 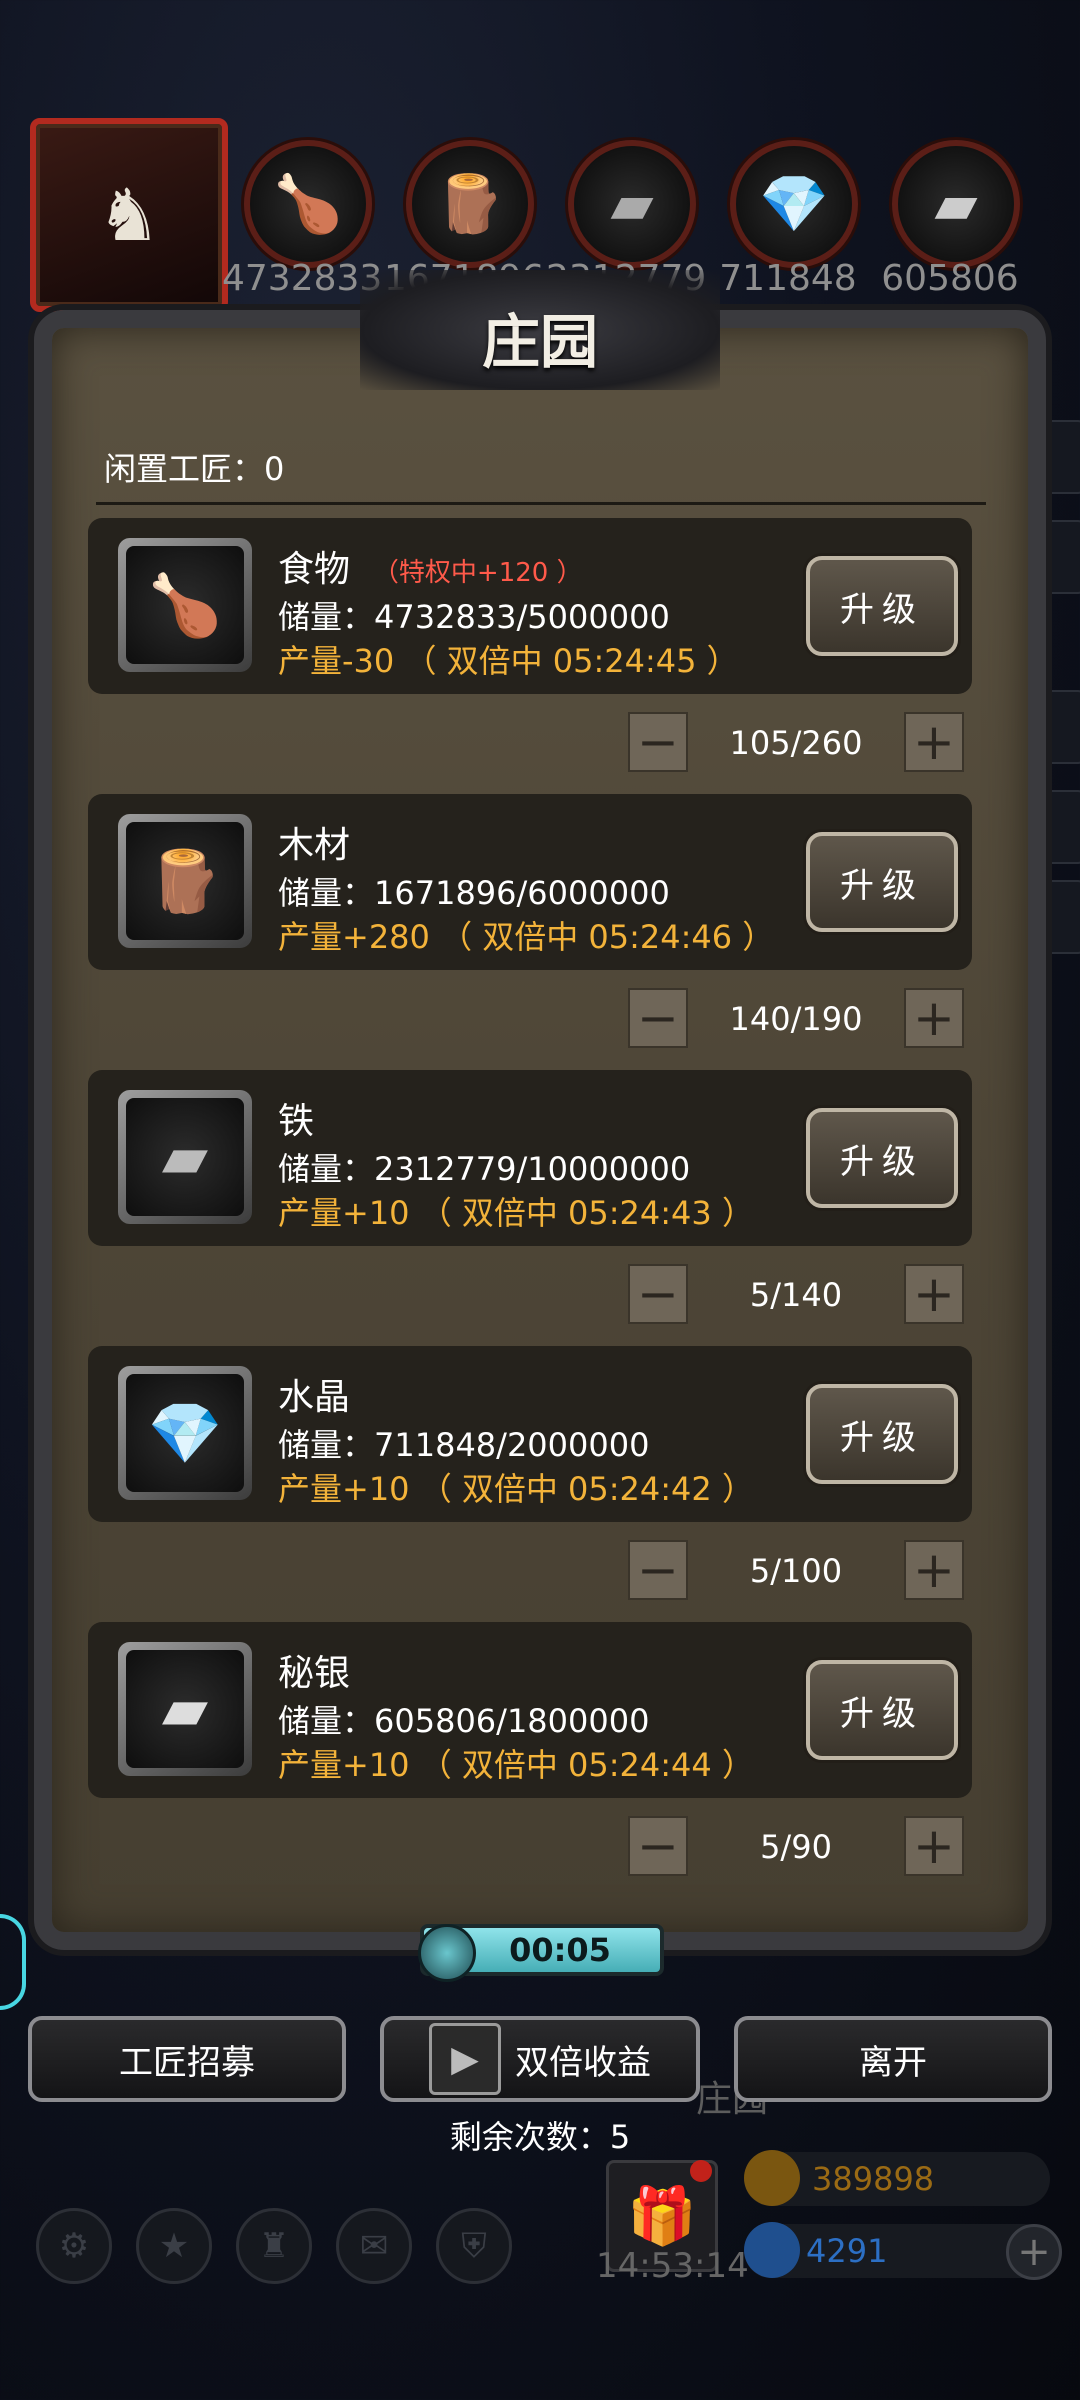 I want to click on recruit-craftsman-button: 工匠招募, so click(x=187, y=2059).